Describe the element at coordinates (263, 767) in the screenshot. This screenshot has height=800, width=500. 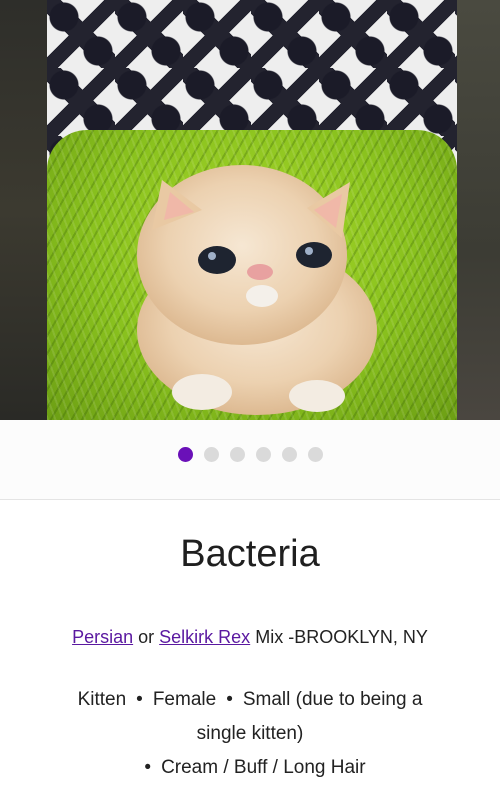
I see `pet-coat: Cream / Buff / Long Hair` at that location.